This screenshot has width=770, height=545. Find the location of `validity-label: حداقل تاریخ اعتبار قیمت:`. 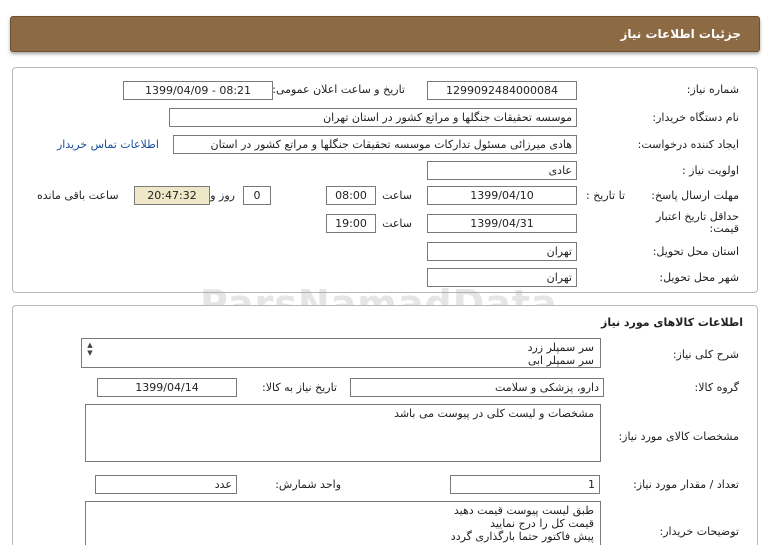

validity-label: حداقل تاریخ اعتبار قیمت: is located at coordinates (697, 222).